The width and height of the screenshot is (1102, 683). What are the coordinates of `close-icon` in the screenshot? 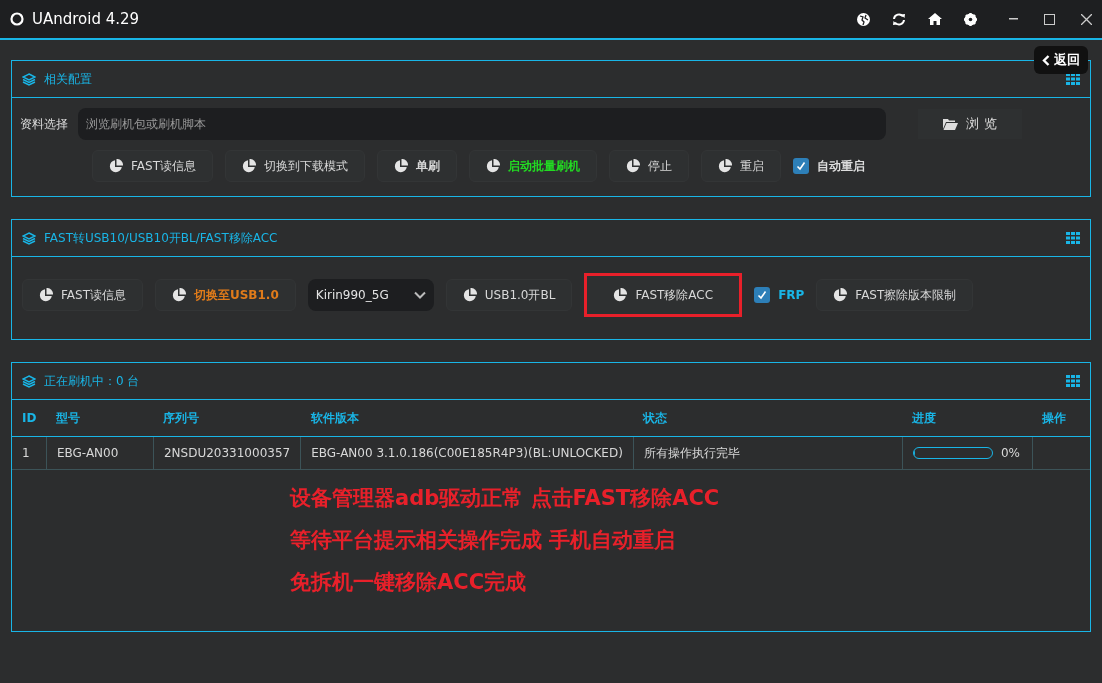 It's located at (1086, 19).